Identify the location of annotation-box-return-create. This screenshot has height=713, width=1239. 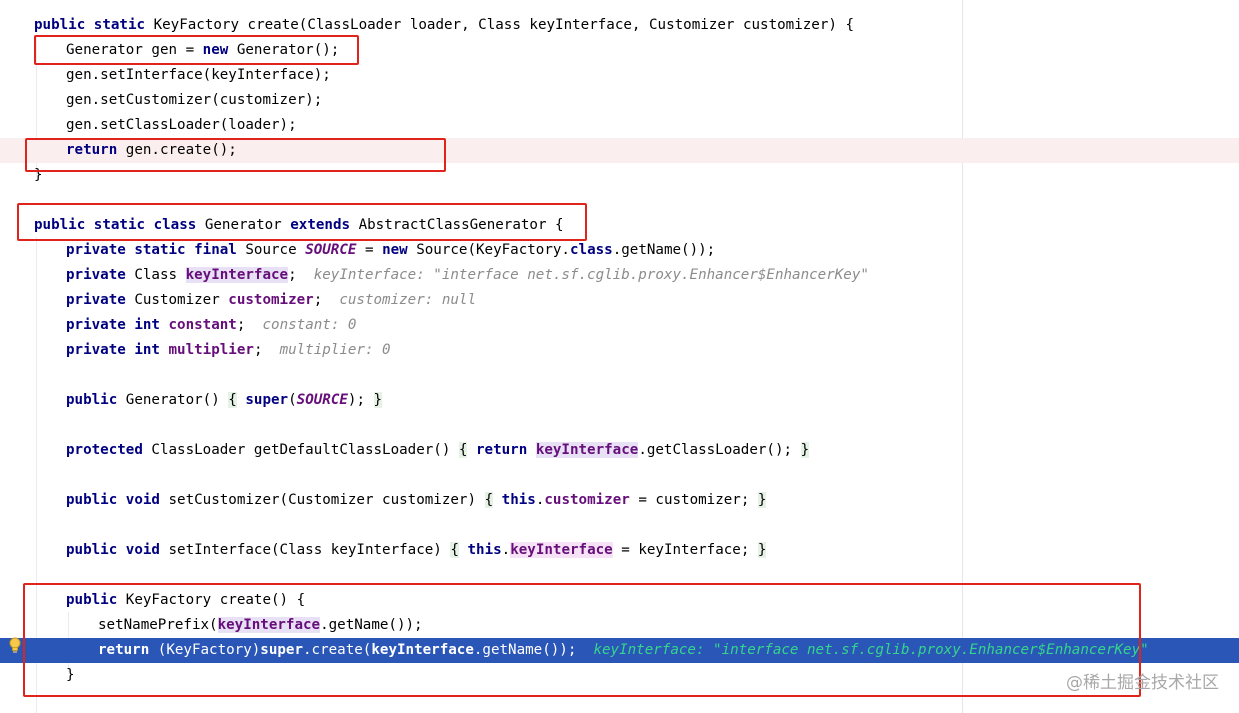
(235, 155).